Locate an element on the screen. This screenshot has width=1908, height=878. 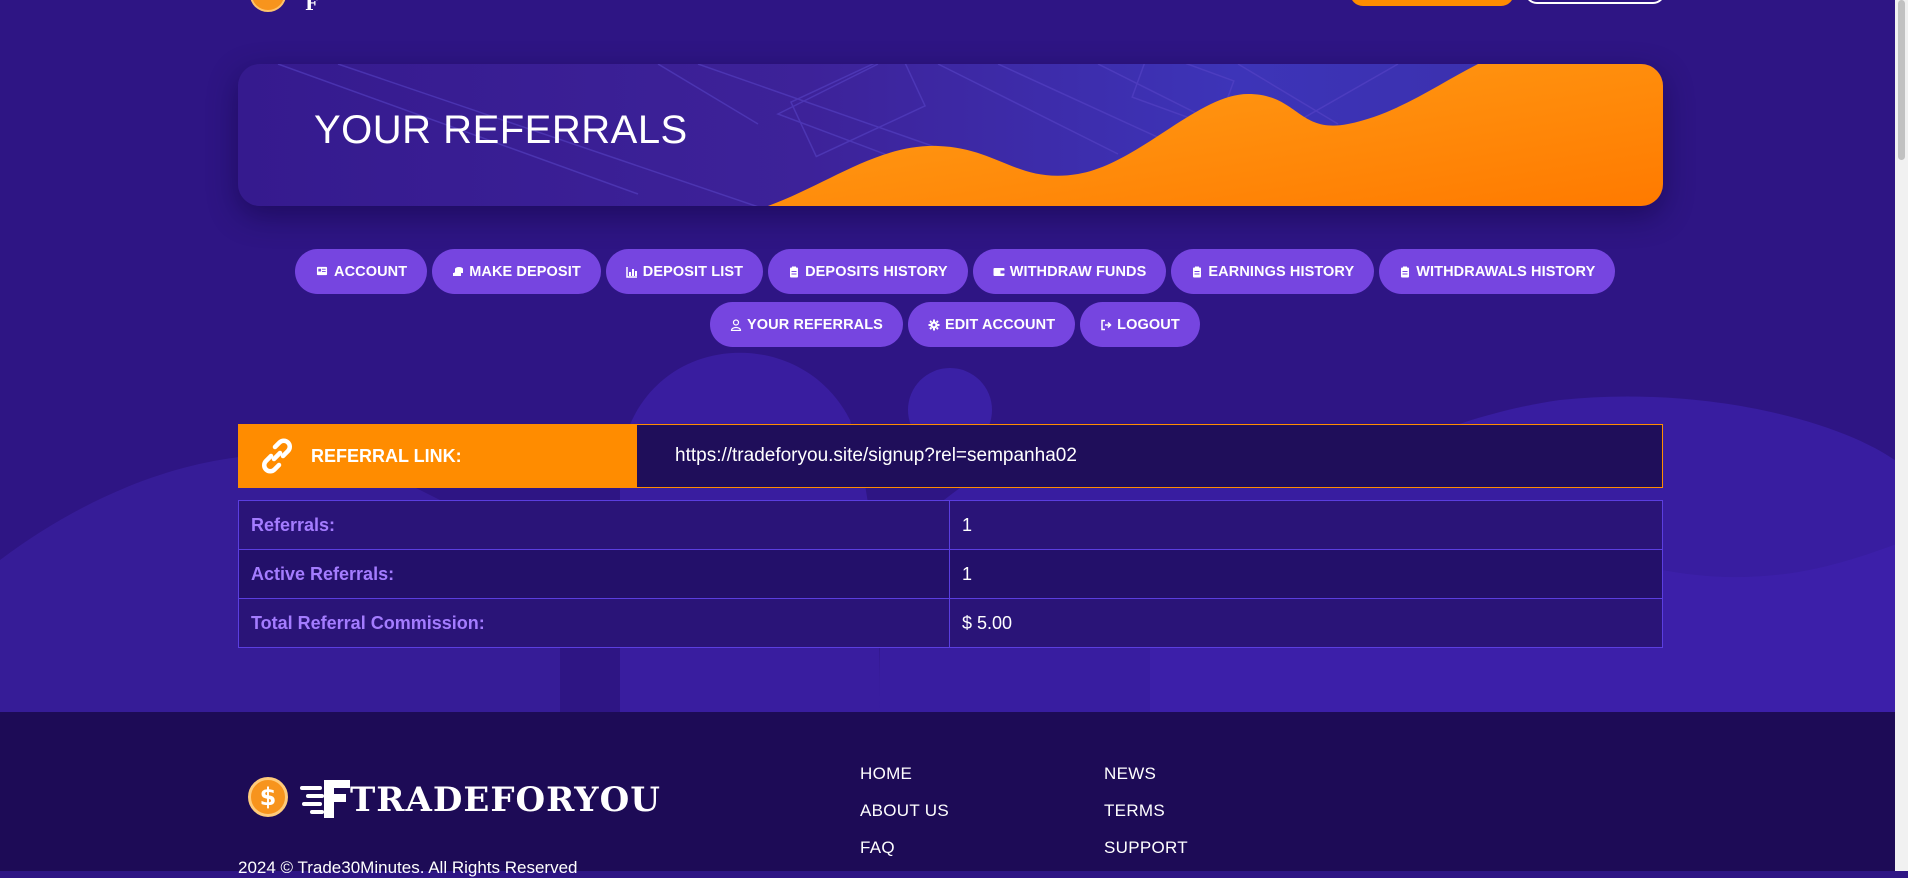
table-row: Total Referral Commission: $ 5.00 is located at coordinates (950, 623).